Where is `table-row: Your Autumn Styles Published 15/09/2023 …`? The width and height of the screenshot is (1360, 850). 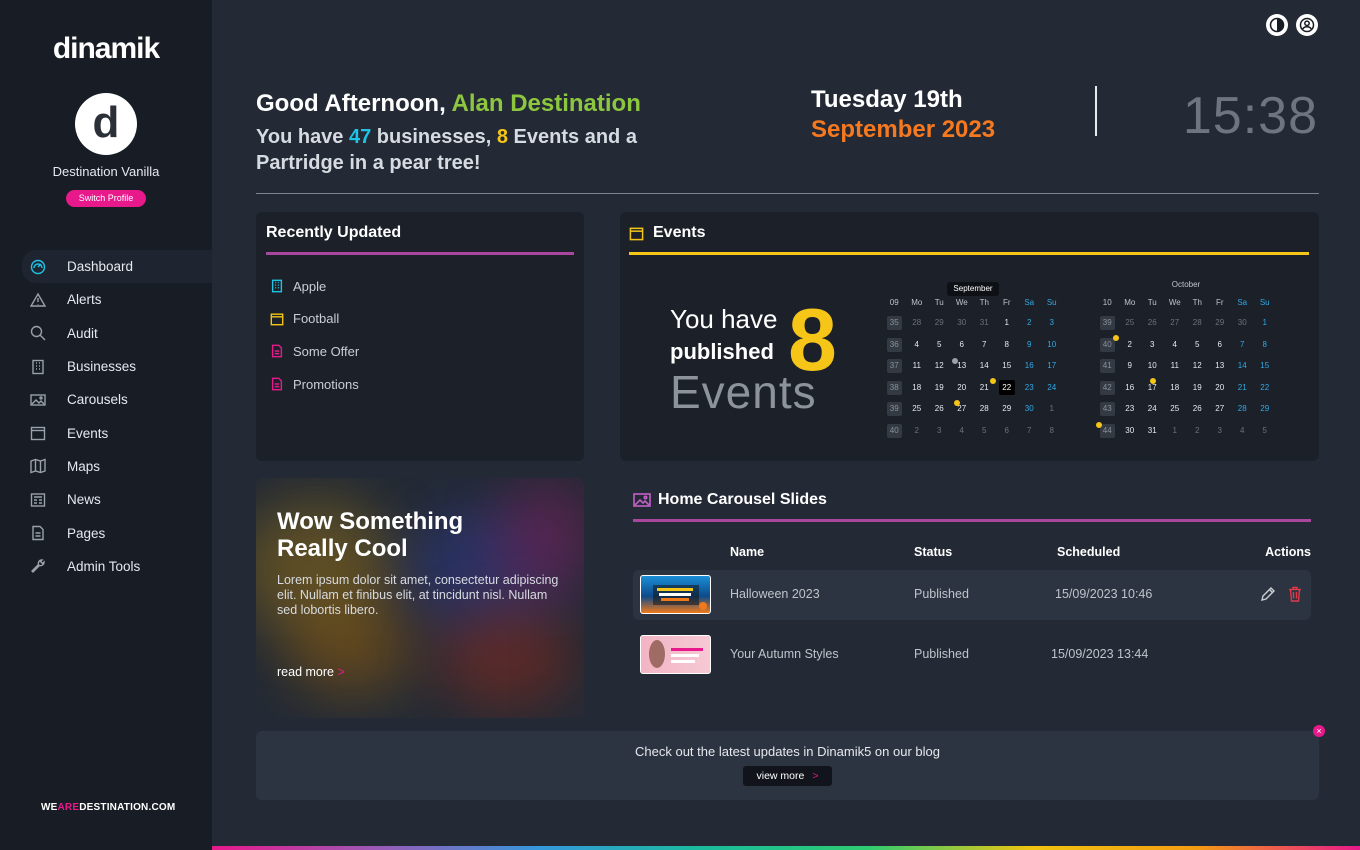
table-row: Your Autumn Styles Published 15/09/2023 … is located at coordinates (972, 655).